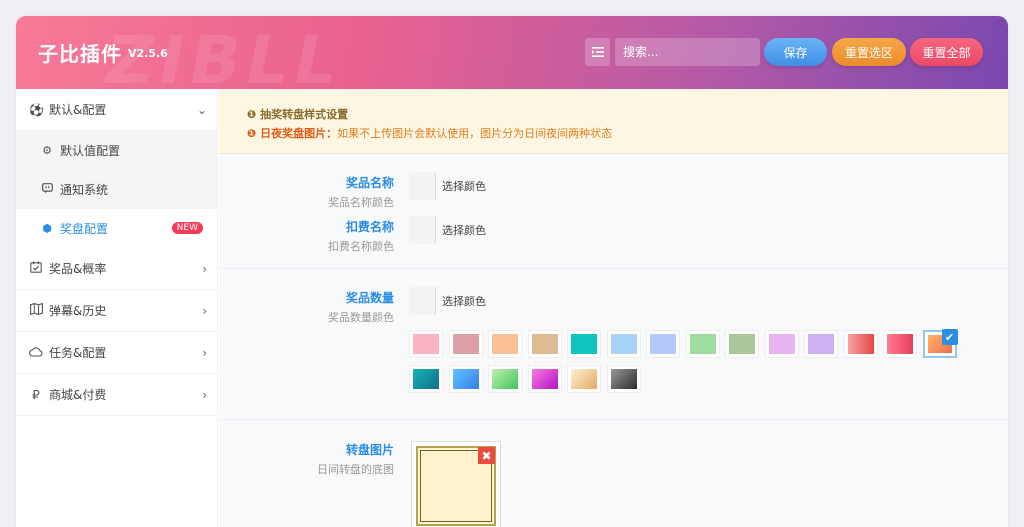  What do you see at coordinates (78, 353) in the screenshot?
I see `sidebar-item-label: 任务&配置` at bounding box center [78, 353].